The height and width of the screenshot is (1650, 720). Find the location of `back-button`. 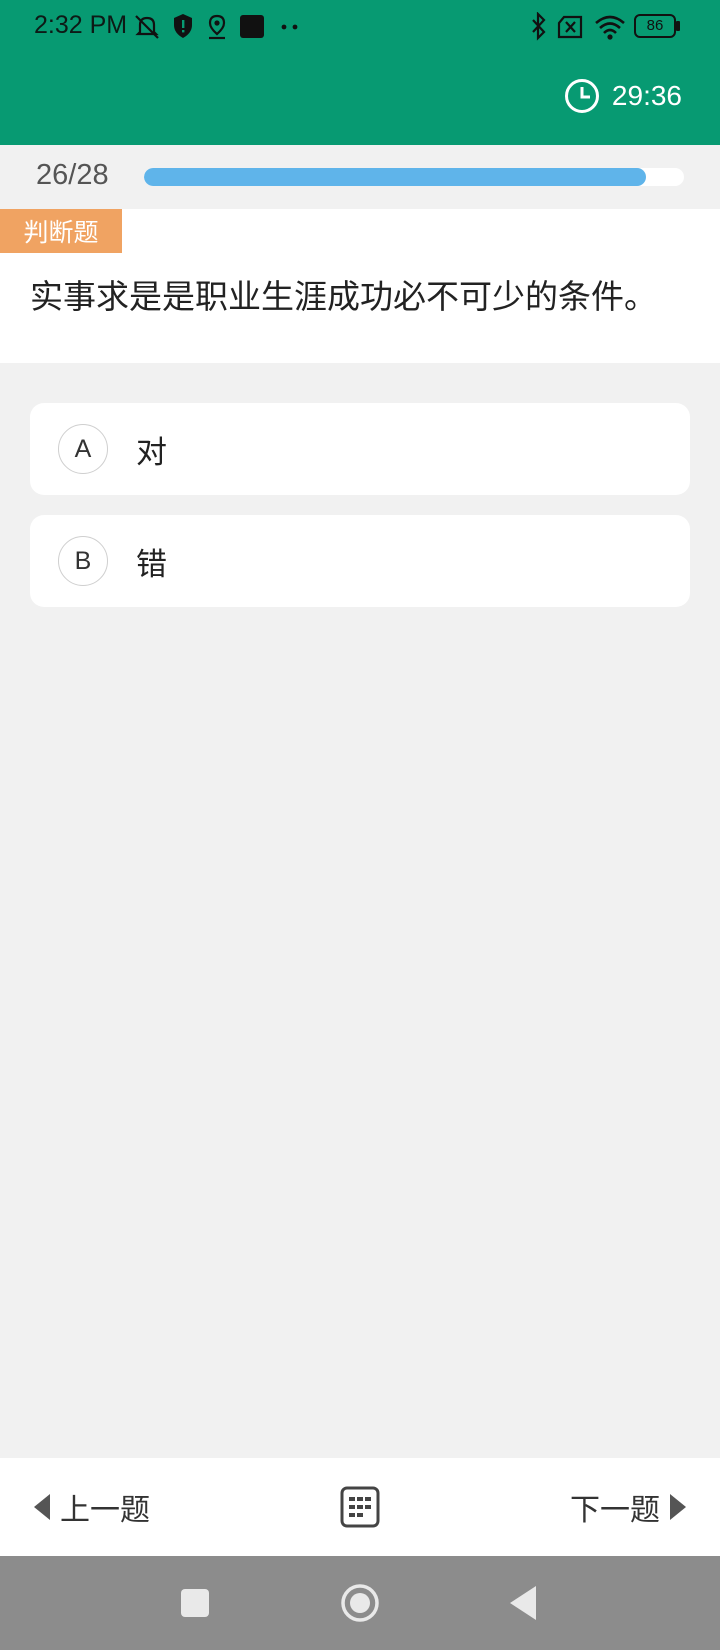

back-button is located at coordinates (523, 1603).